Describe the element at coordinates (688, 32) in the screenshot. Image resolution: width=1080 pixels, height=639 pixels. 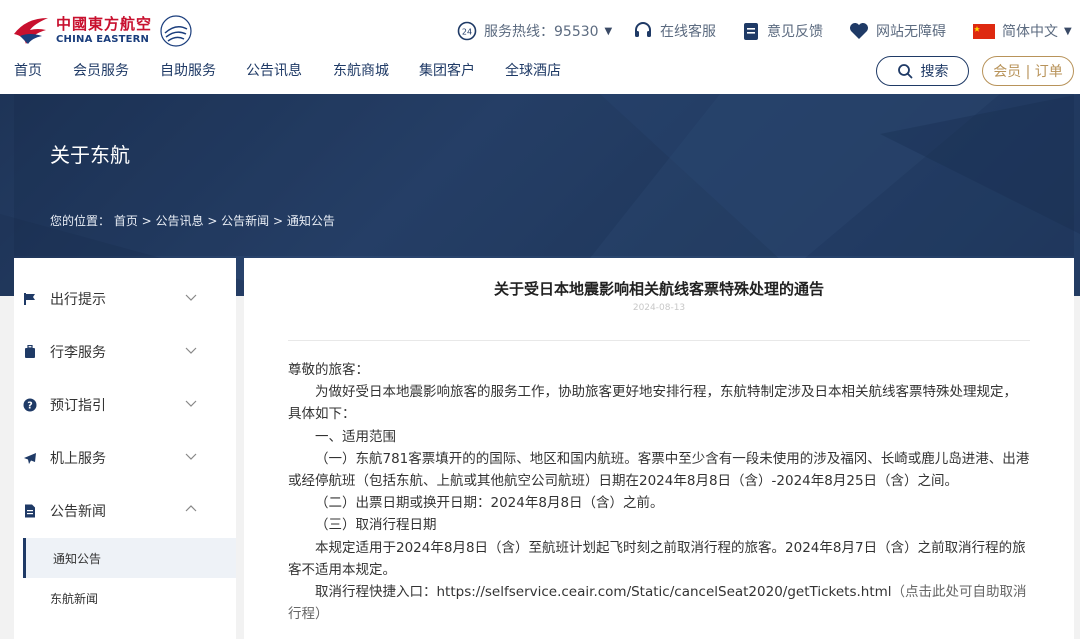
I see `online-service-label: 在线客服` at that location.